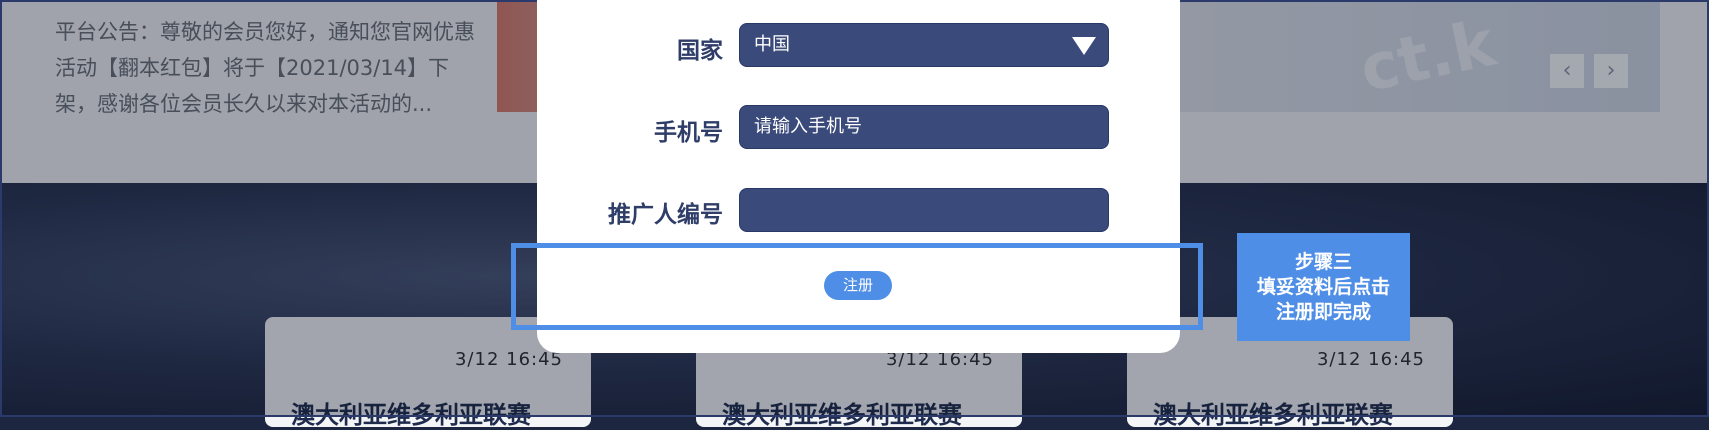  I want to click on country-label: 国家, so click(700, 51).